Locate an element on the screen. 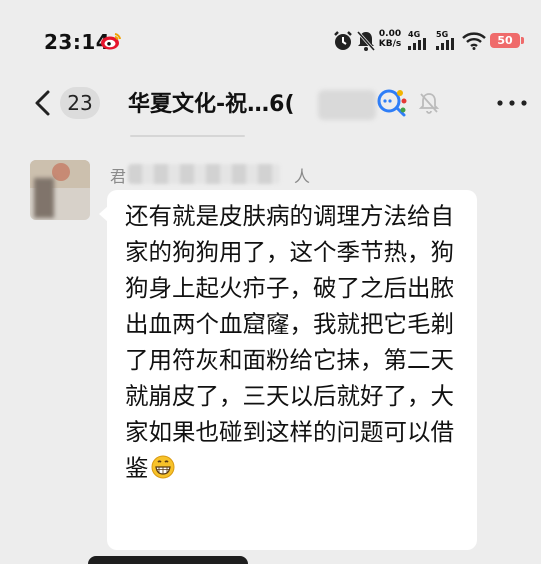 This screenshot has width=541, height=564. status-bar: 23:14 0.00 KB/s 4G 5G 50 is located at coordinates (270, 40).